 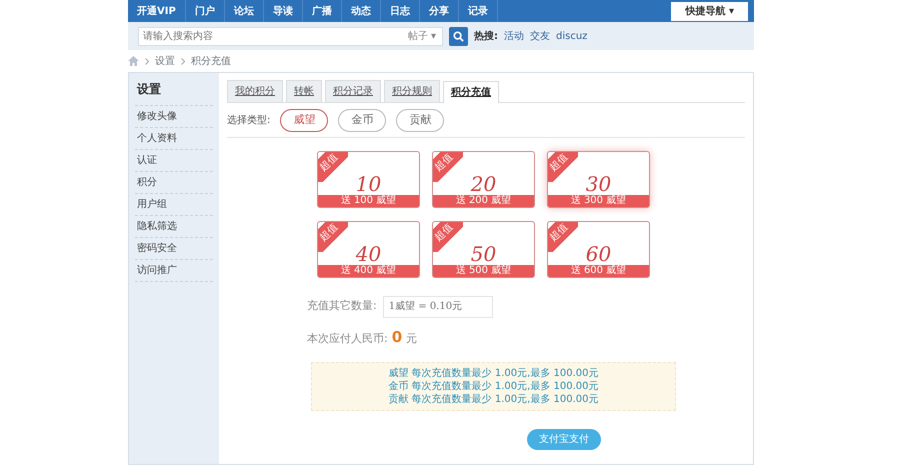 What do you see at coordinates (412, 91) in the screenshot?
I see `tab: 积分规则` at bounding box center [412, 91].